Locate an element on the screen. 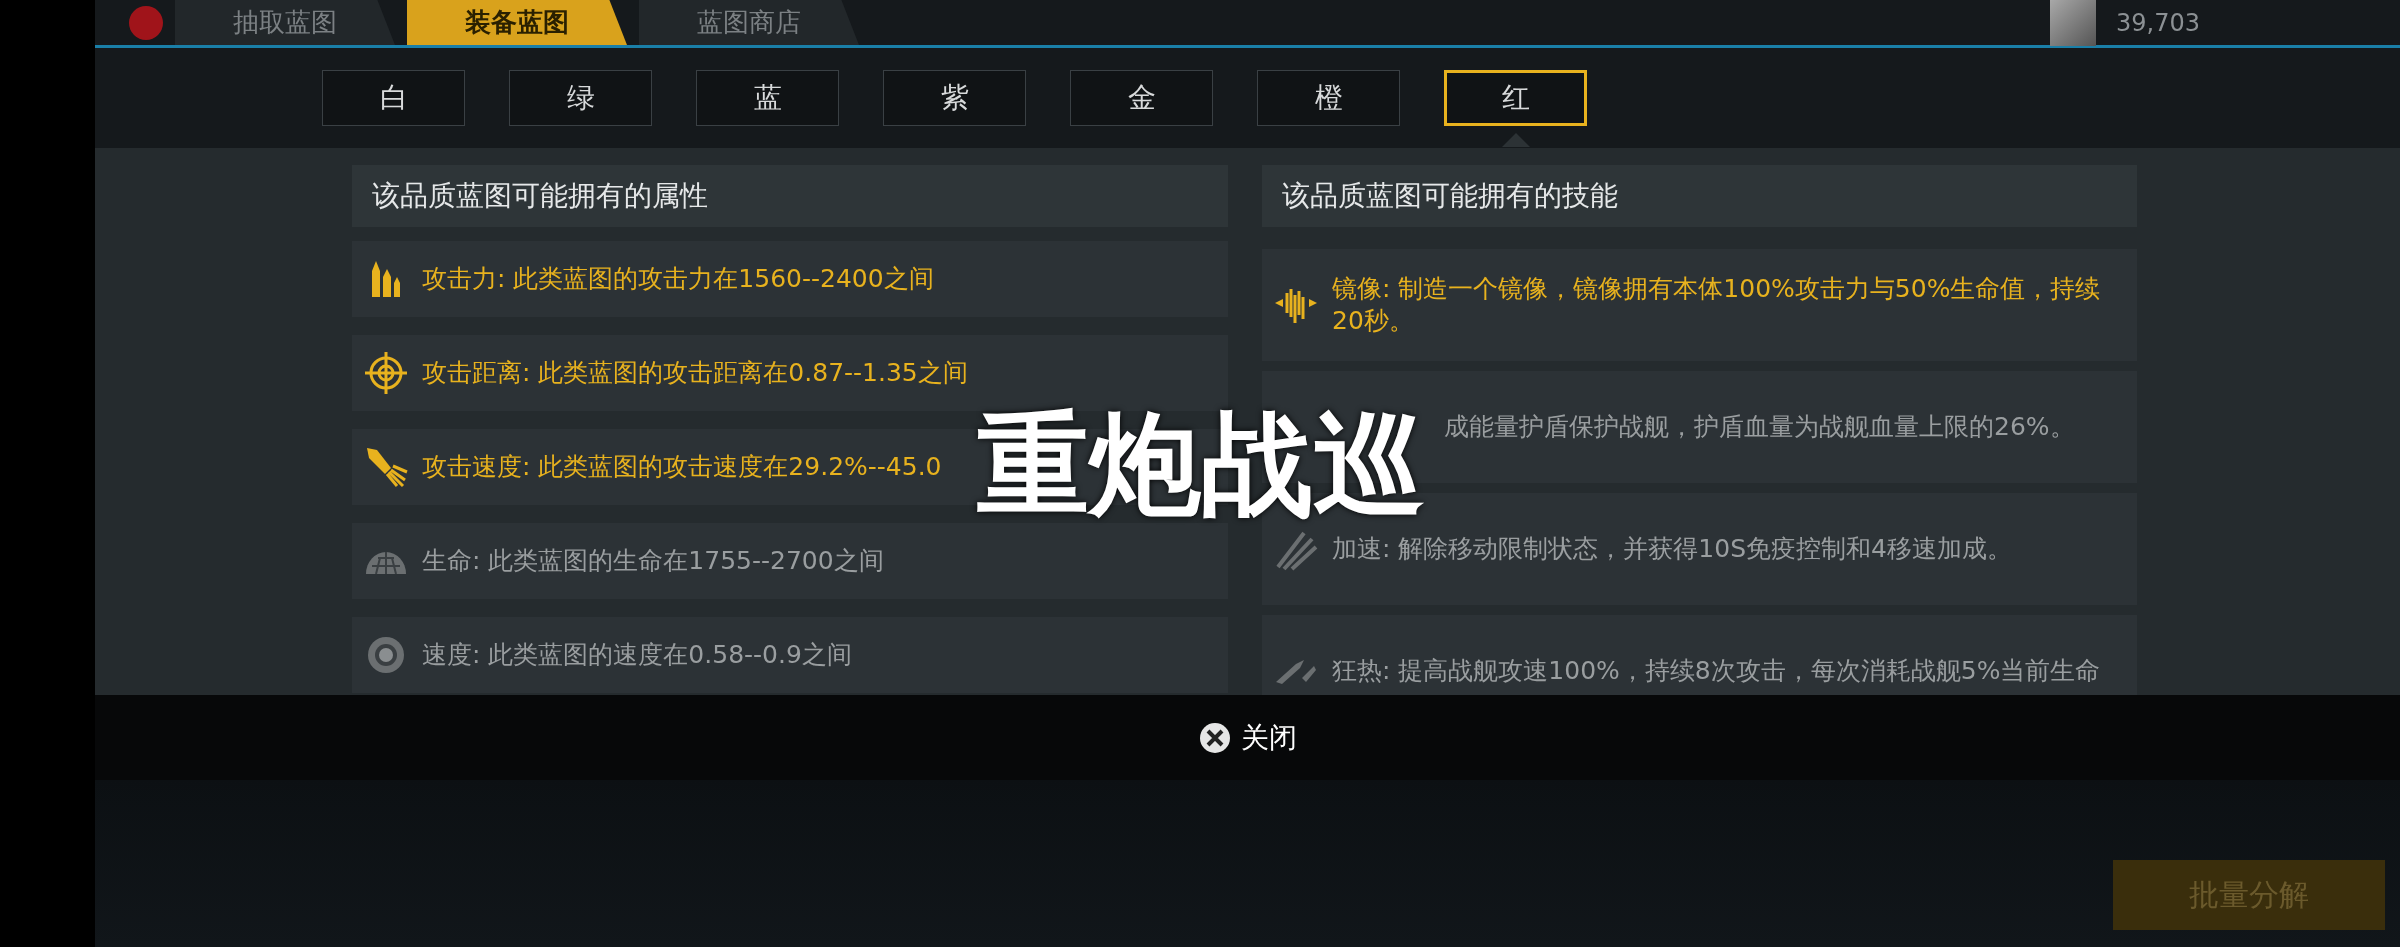 This screenshot has width=2400, height=947. attribute-text: 攻击距离: 此类蓝图的攻击距离在0.87--1.35之间 is located at coordinates (695, 373).